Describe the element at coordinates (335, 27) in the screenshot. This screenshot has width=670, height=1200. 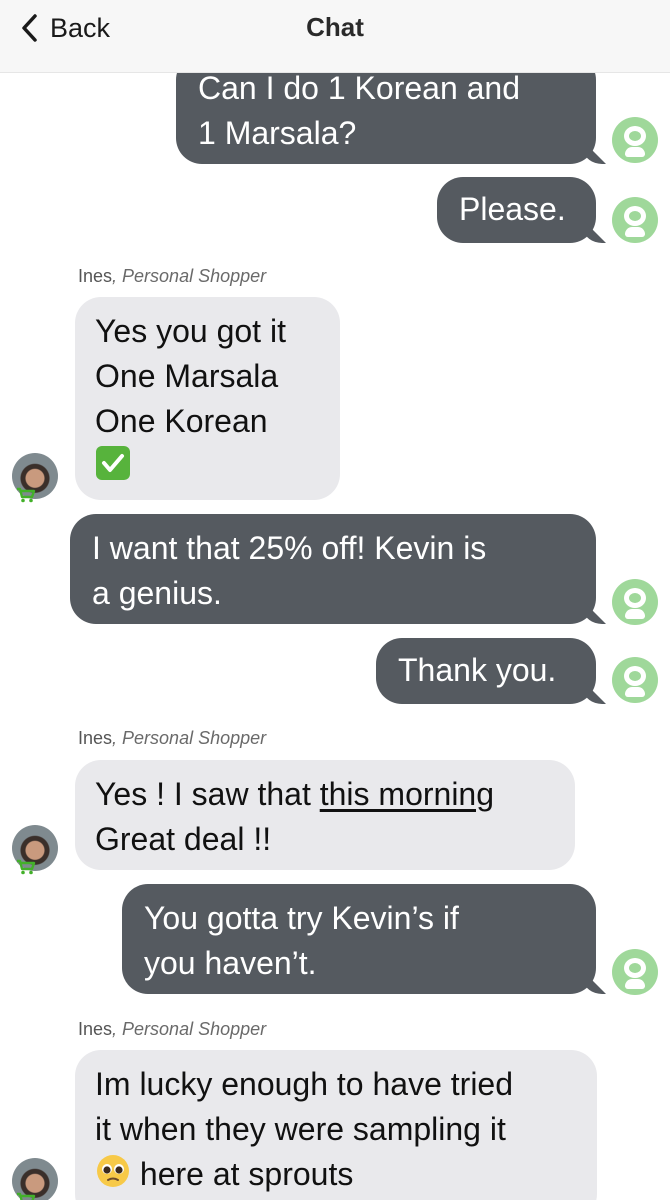
I see `page-title: Chat` at that location.